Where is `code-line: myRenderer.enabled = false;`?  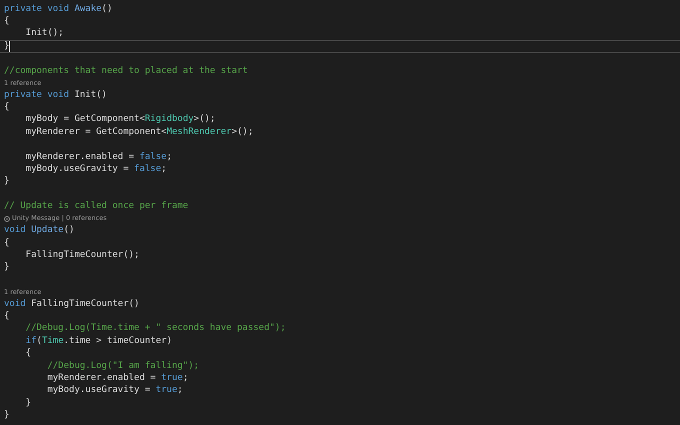
code-line: myRenderer.enabled = false; is located at coordinates (98, 157).